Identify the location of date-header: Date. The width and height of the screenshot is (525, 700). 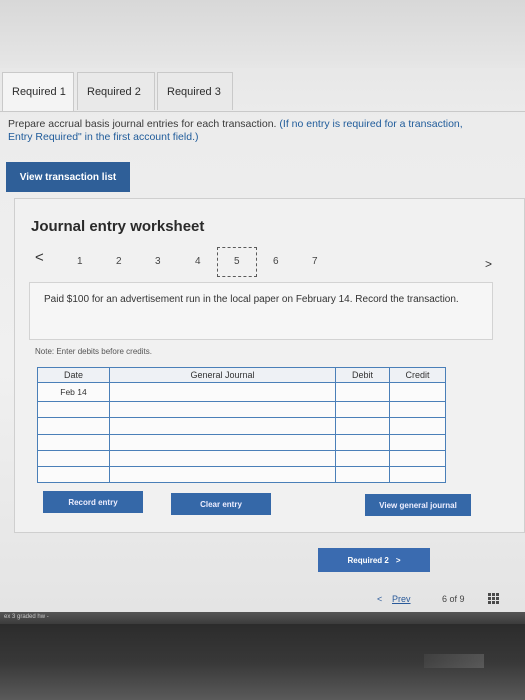
(73, 375).